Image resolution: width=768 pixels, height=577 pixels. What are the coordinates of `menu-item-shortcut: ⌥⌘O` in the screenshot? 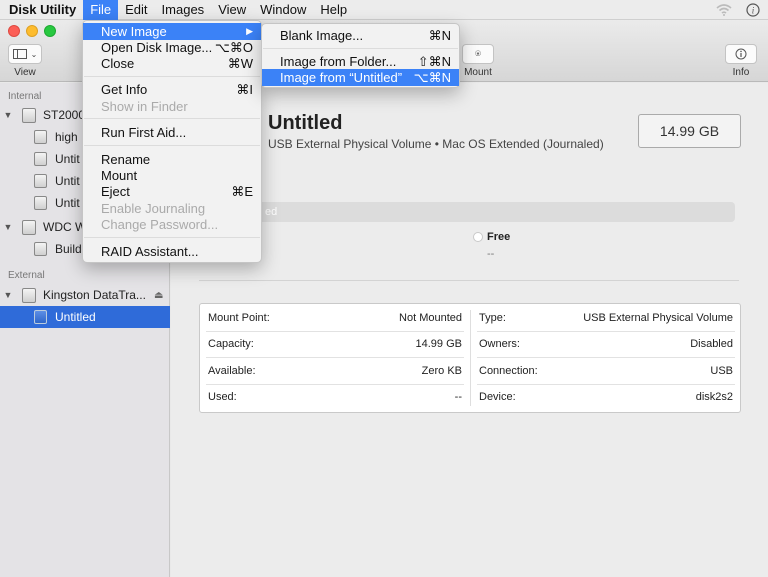 It's located at (233, 47).